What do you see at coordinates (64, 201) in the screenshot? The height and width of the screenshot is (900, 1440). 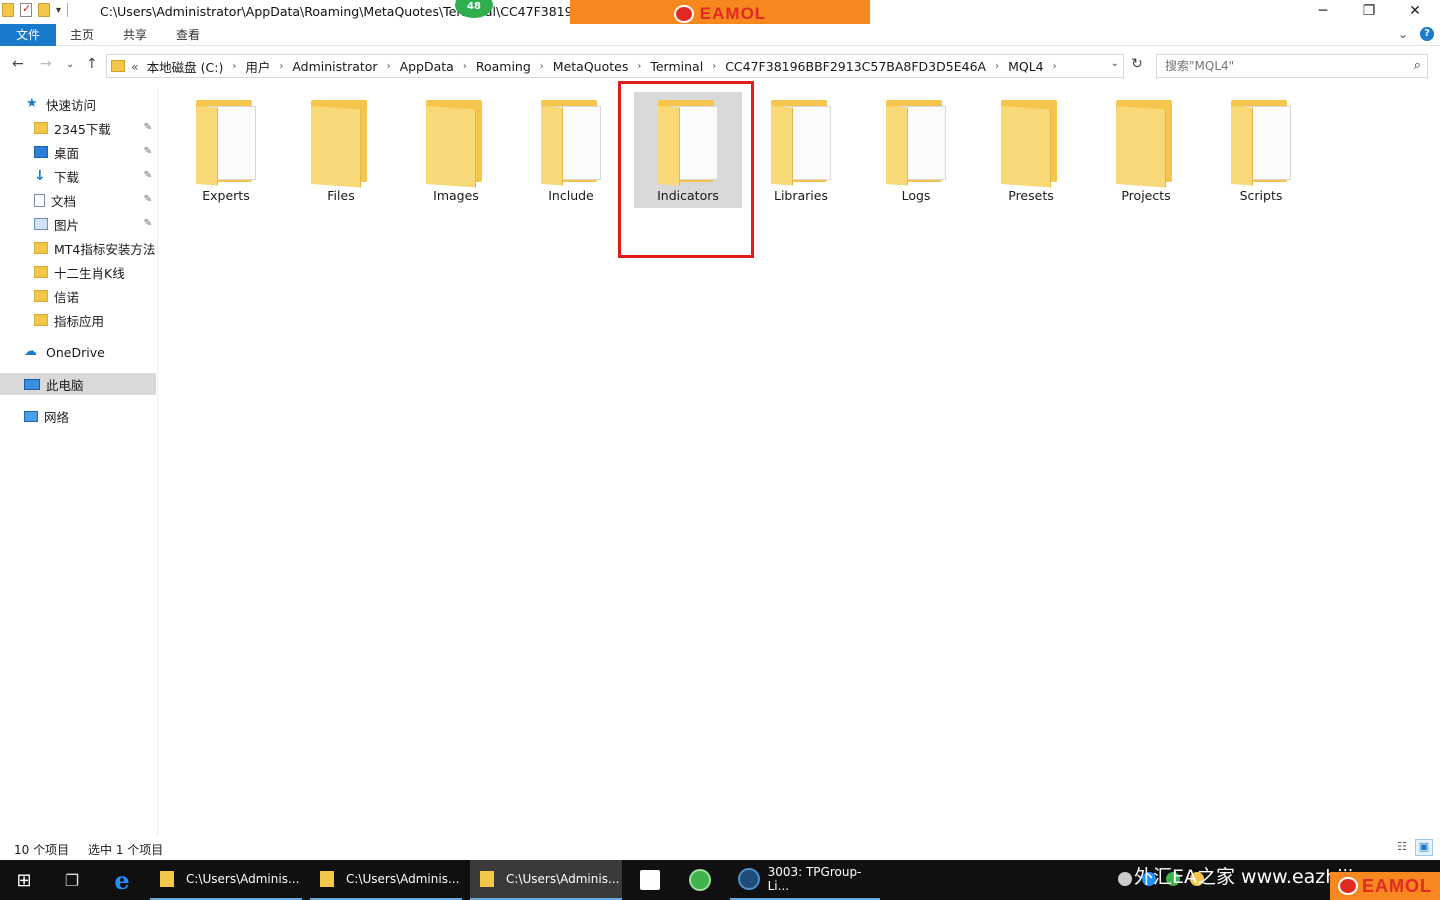 I see `sidebar-item-label: 文档` at bounding box center [64, 201].